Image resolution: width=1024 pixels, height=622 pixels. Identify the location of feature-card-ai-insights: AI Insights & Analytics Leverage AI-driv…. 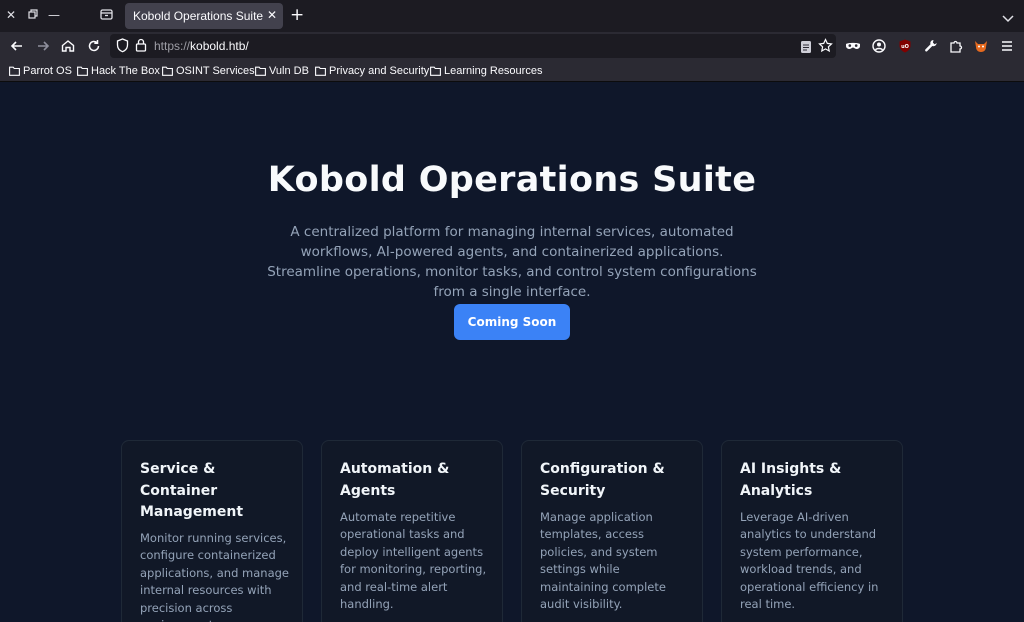
(812, 531).